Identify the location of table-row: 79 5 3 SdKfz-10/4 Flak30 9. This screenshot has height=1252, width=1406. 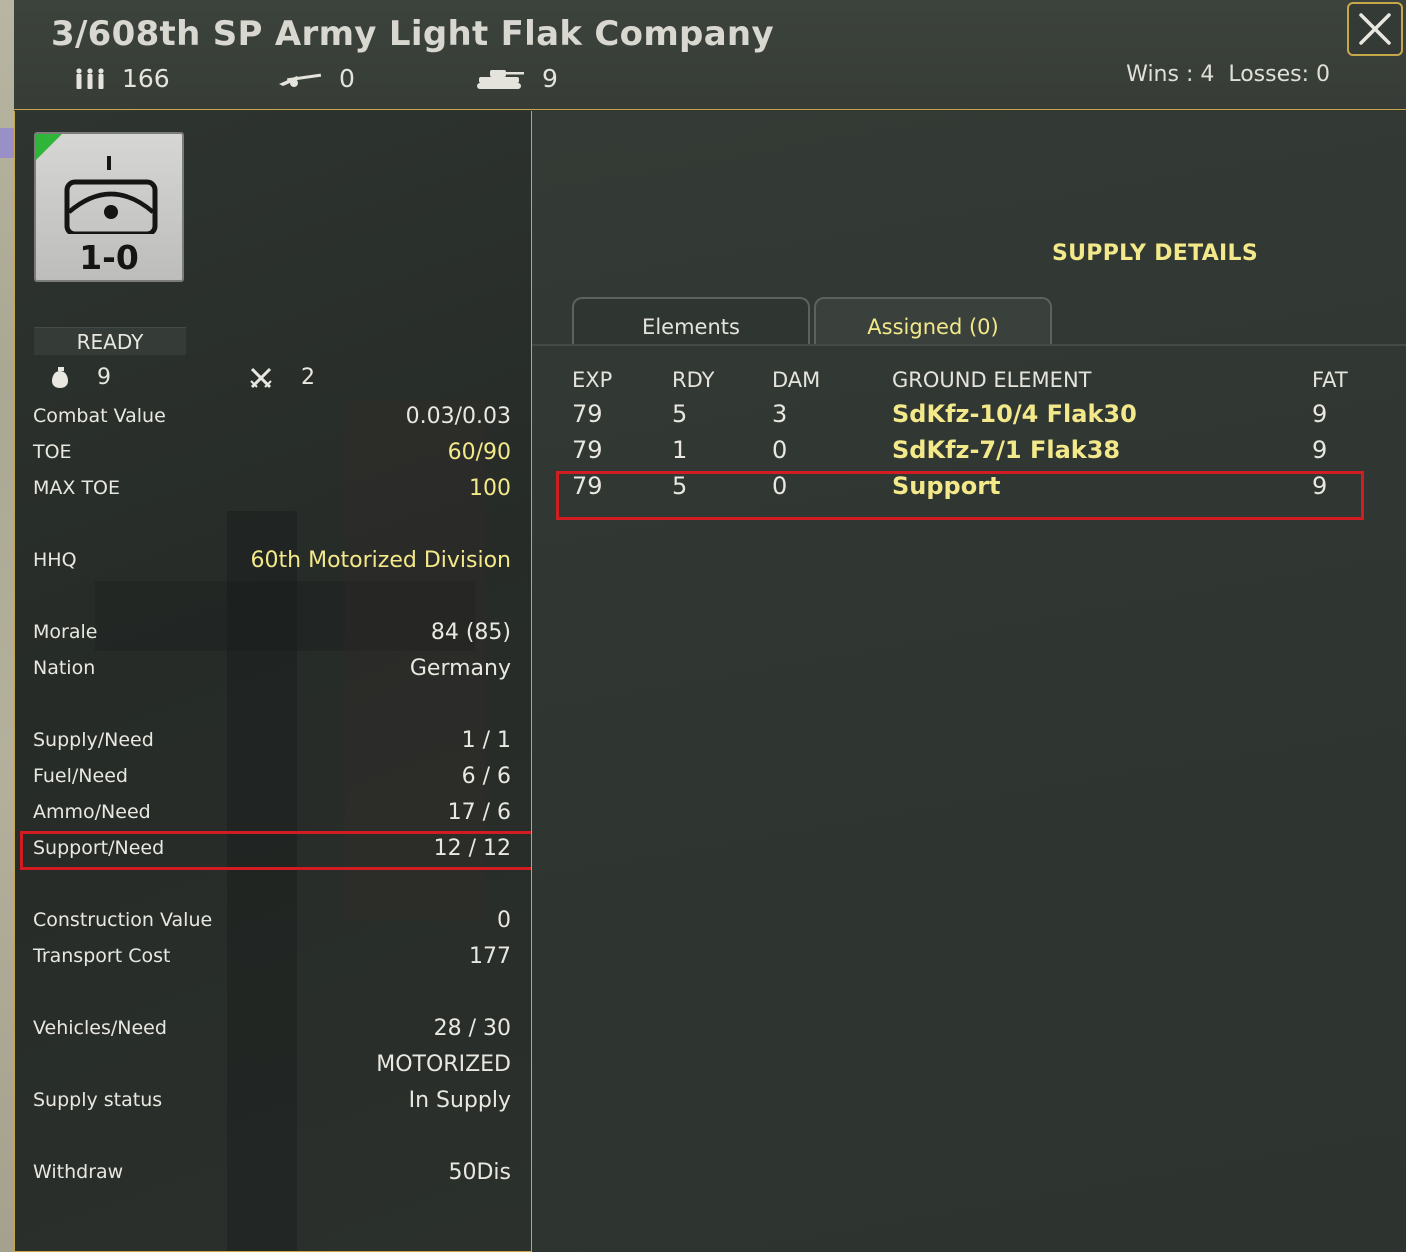
(972, 414).